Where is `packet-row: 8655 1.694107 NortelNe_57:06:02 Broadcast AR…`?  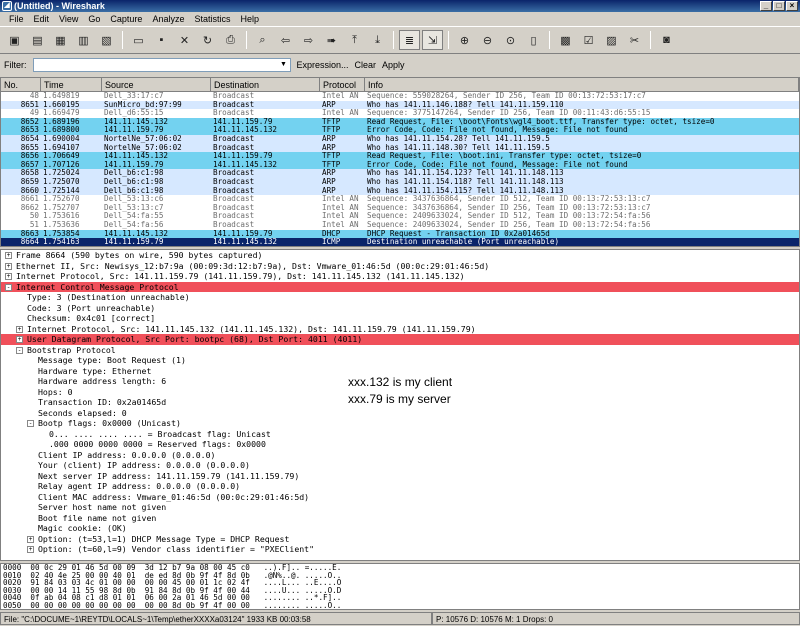 packet-row: 8655 1.694107 NortelNe_57:06:02 Broadcast AR… is located at coordinates (400, 148).